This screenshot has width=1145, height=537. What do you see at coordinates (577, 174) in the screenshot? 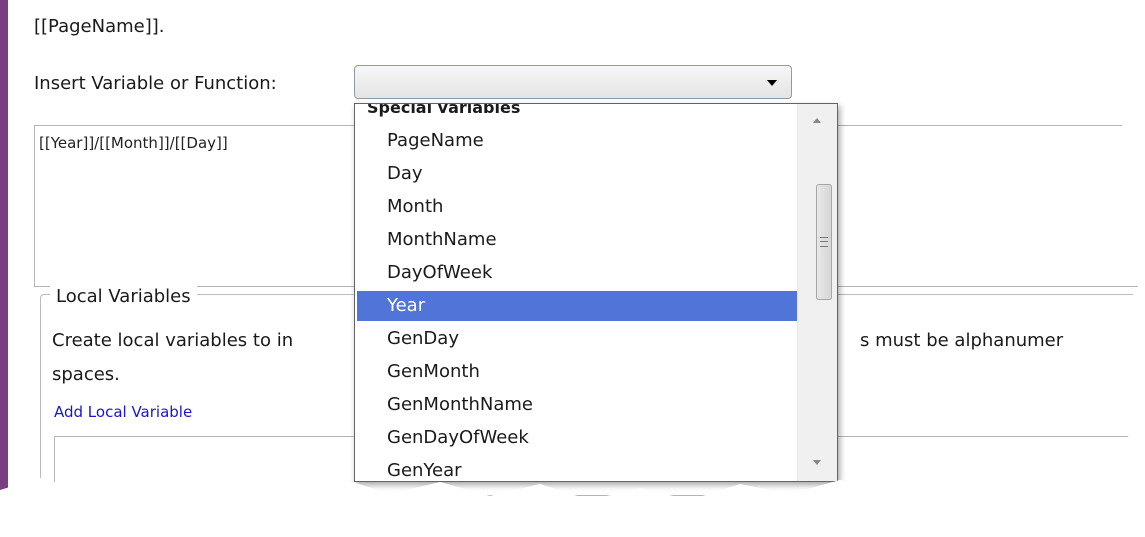
I see `dropdown-item: Day` at bounding box center [577, 174].